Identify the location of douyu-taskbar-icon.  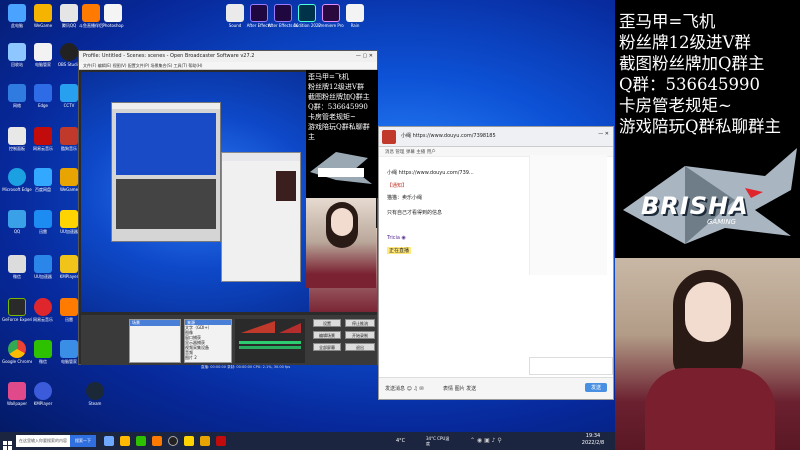
(157, 441).